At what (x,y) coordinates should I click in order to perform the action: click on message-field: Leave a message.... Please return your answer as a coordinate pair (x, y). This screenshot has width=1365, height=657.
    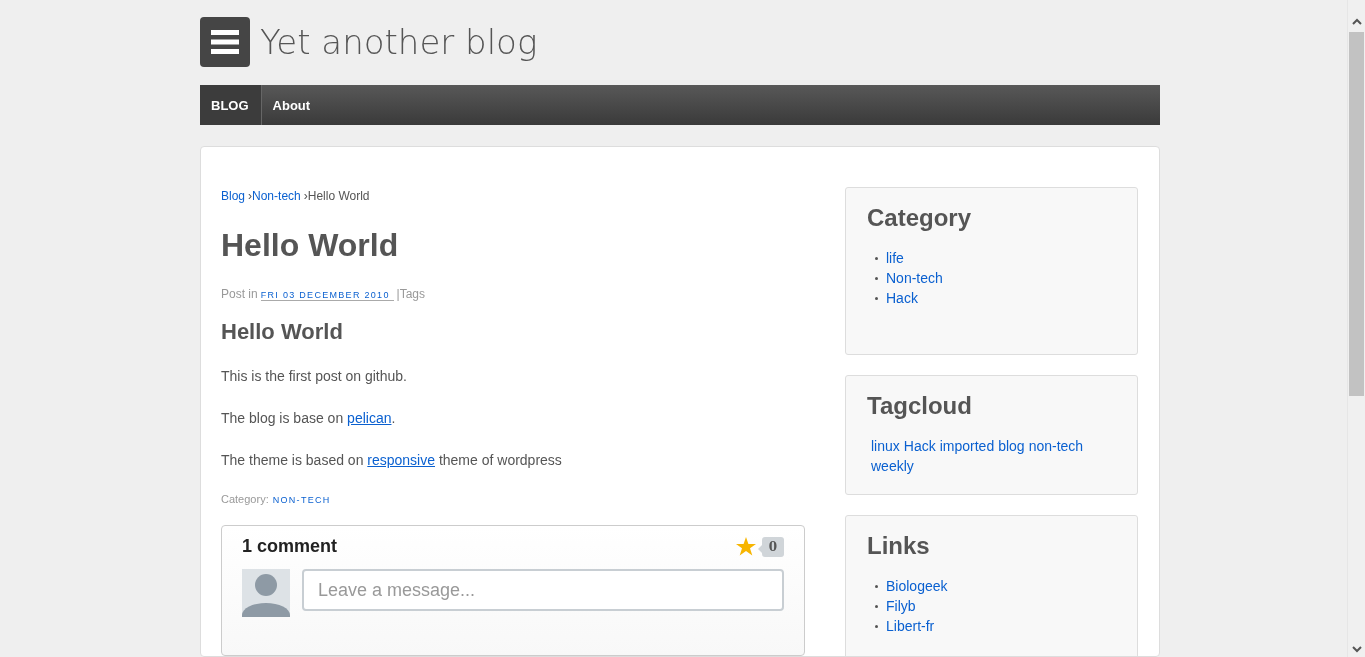
    Looking at the image, I should click on (543, 590).